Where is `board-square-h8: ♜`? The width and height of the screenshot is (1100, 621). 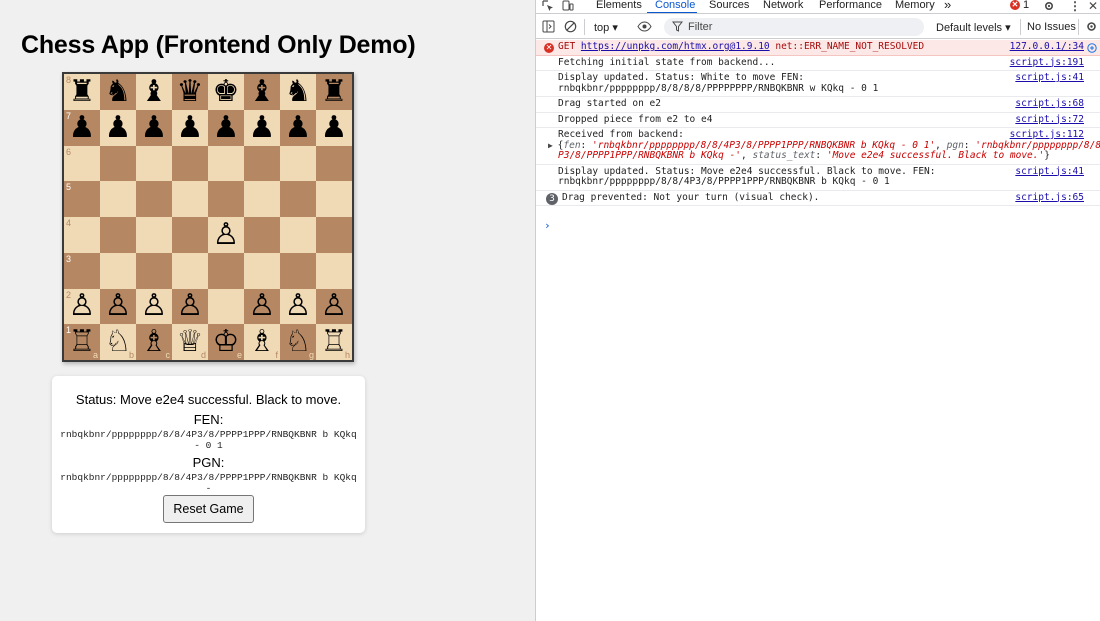 board-square-h8: ♜ is located at coordinates (334, 92).